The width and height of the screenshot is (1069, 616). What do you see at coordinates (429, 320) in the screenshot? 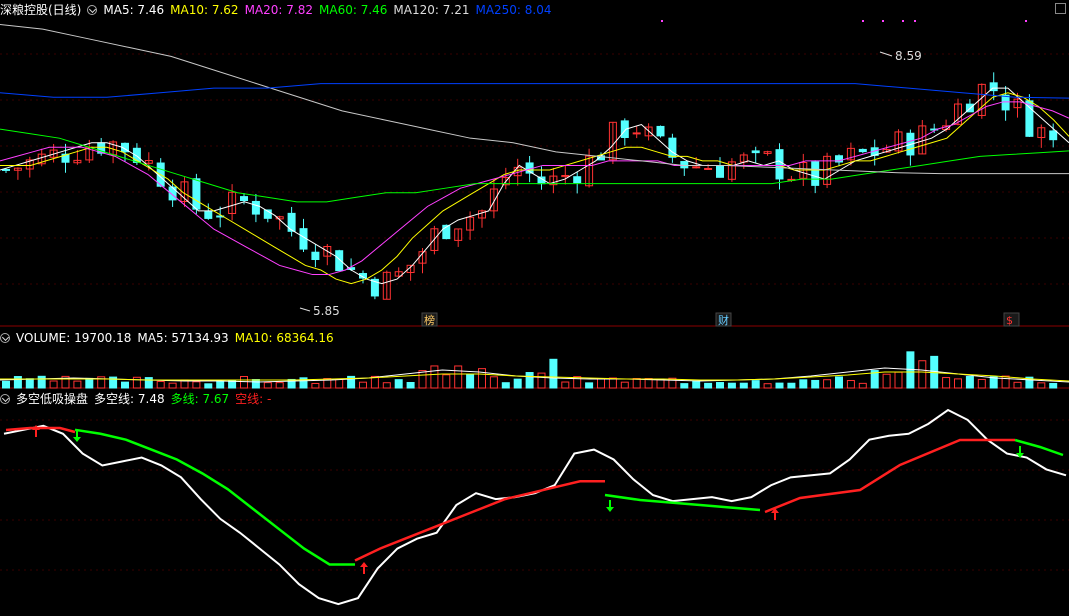
I see `event-marker-0: 榜` at bounding box center [429, 320].